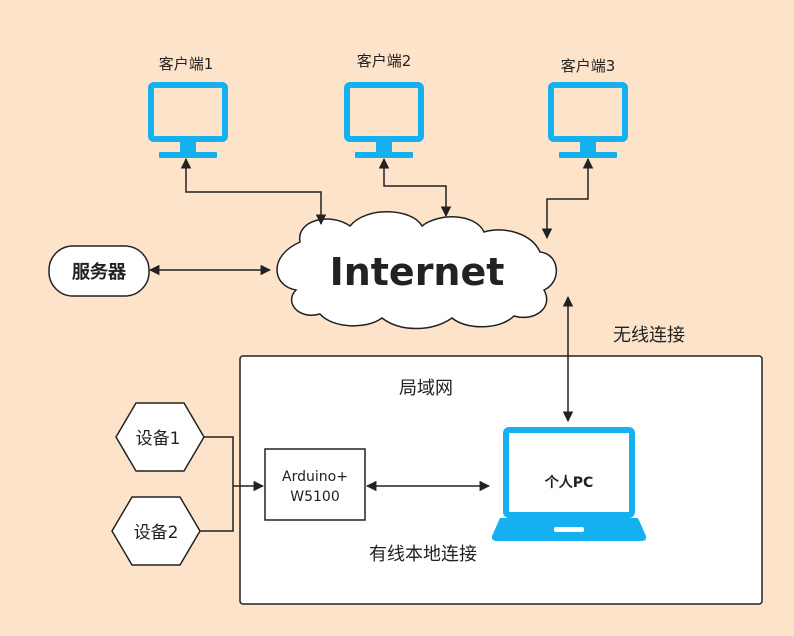  I want to click on client-1-label: 客户端1, so click(186, 64).